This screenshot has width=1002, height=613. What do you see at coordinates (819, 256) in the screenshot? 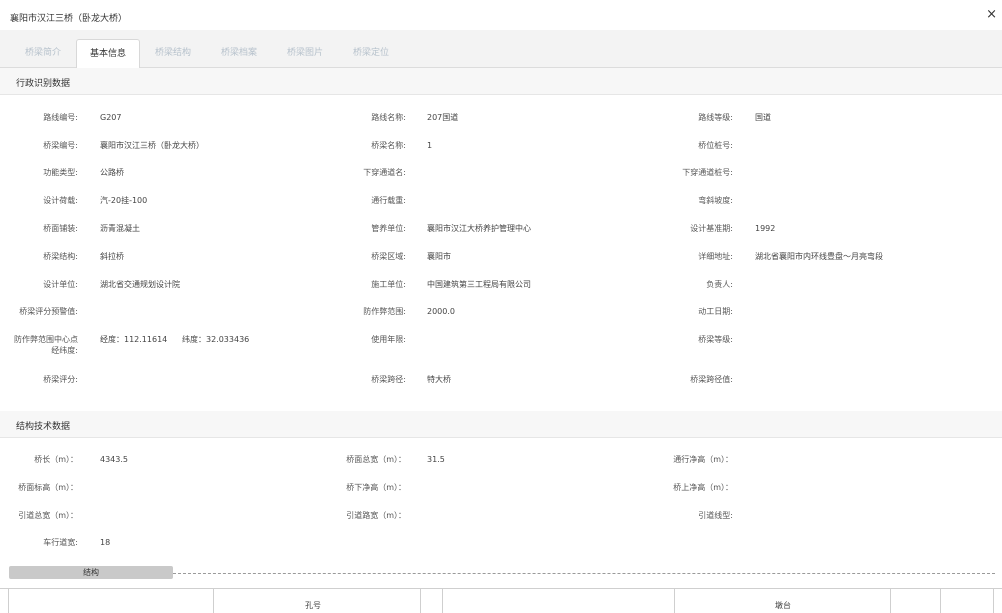
I see `address-value: 湖北省襄阳市内环线豊盘～月亮弯段` at bounding box center [819, 256].